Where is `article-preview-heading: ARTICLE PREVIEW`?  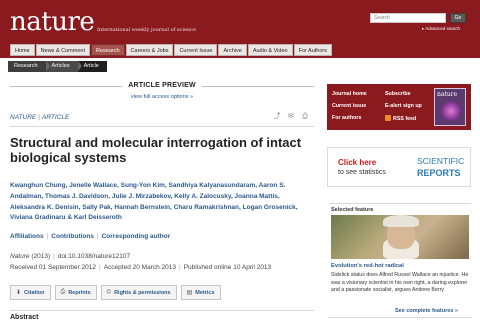 article-preview-heading: ARTICLE PREVIEW is located at coordinates (162, 85).